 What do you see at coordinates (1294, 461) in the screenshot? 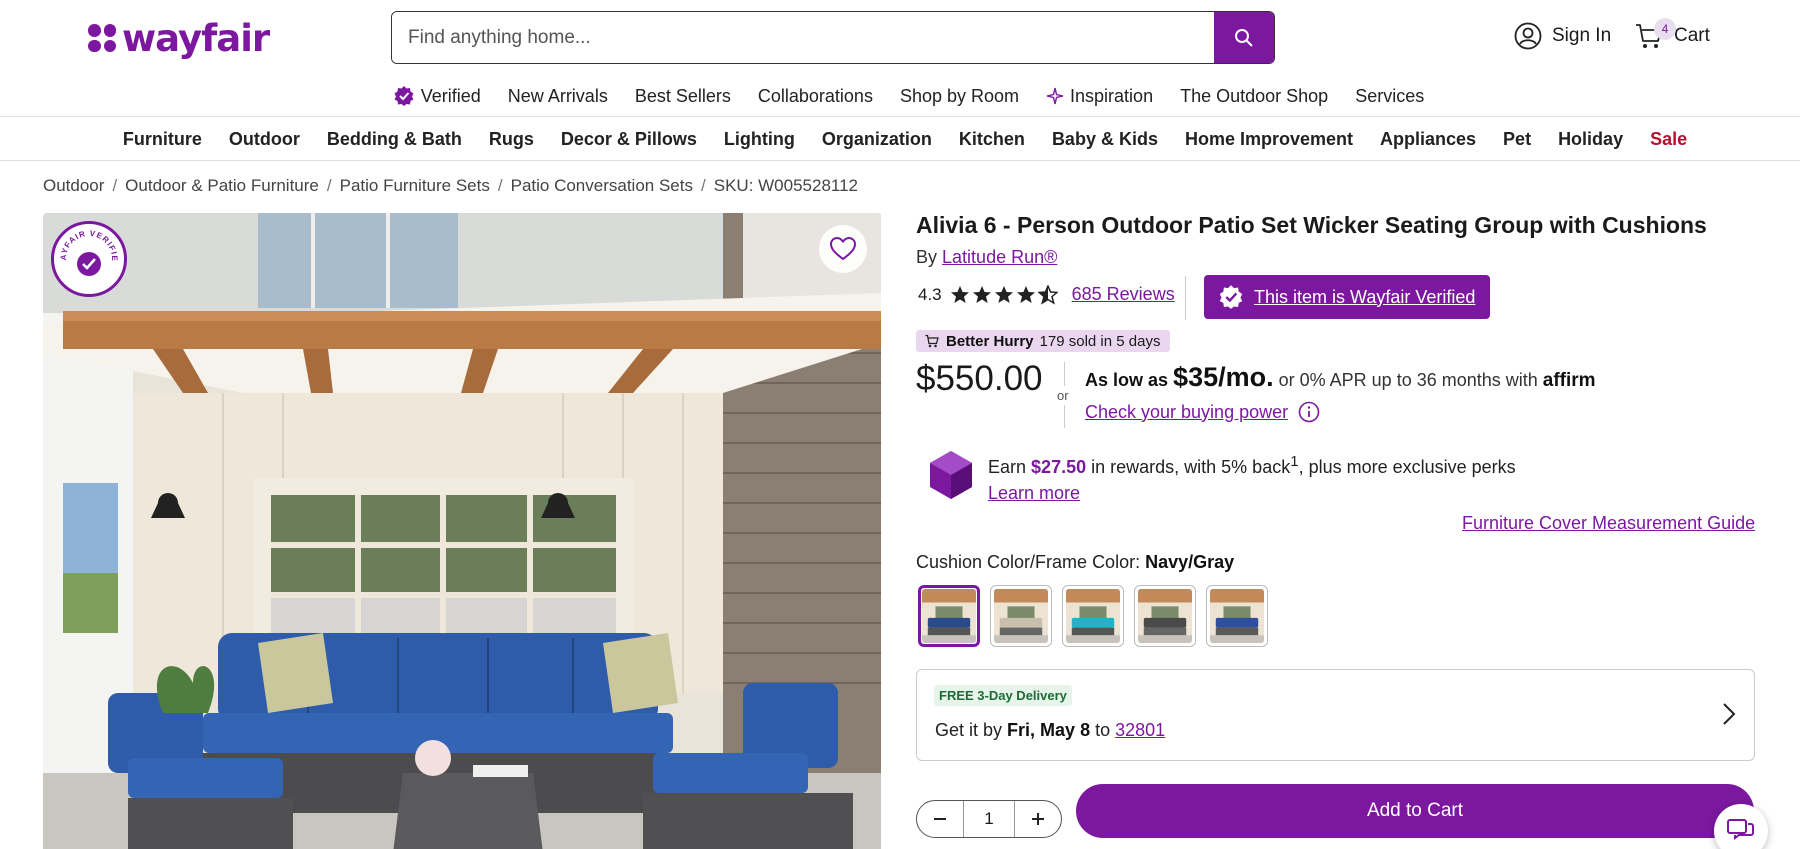
I see `rewards-footnote: 1` at bounding box center [1294, 461].